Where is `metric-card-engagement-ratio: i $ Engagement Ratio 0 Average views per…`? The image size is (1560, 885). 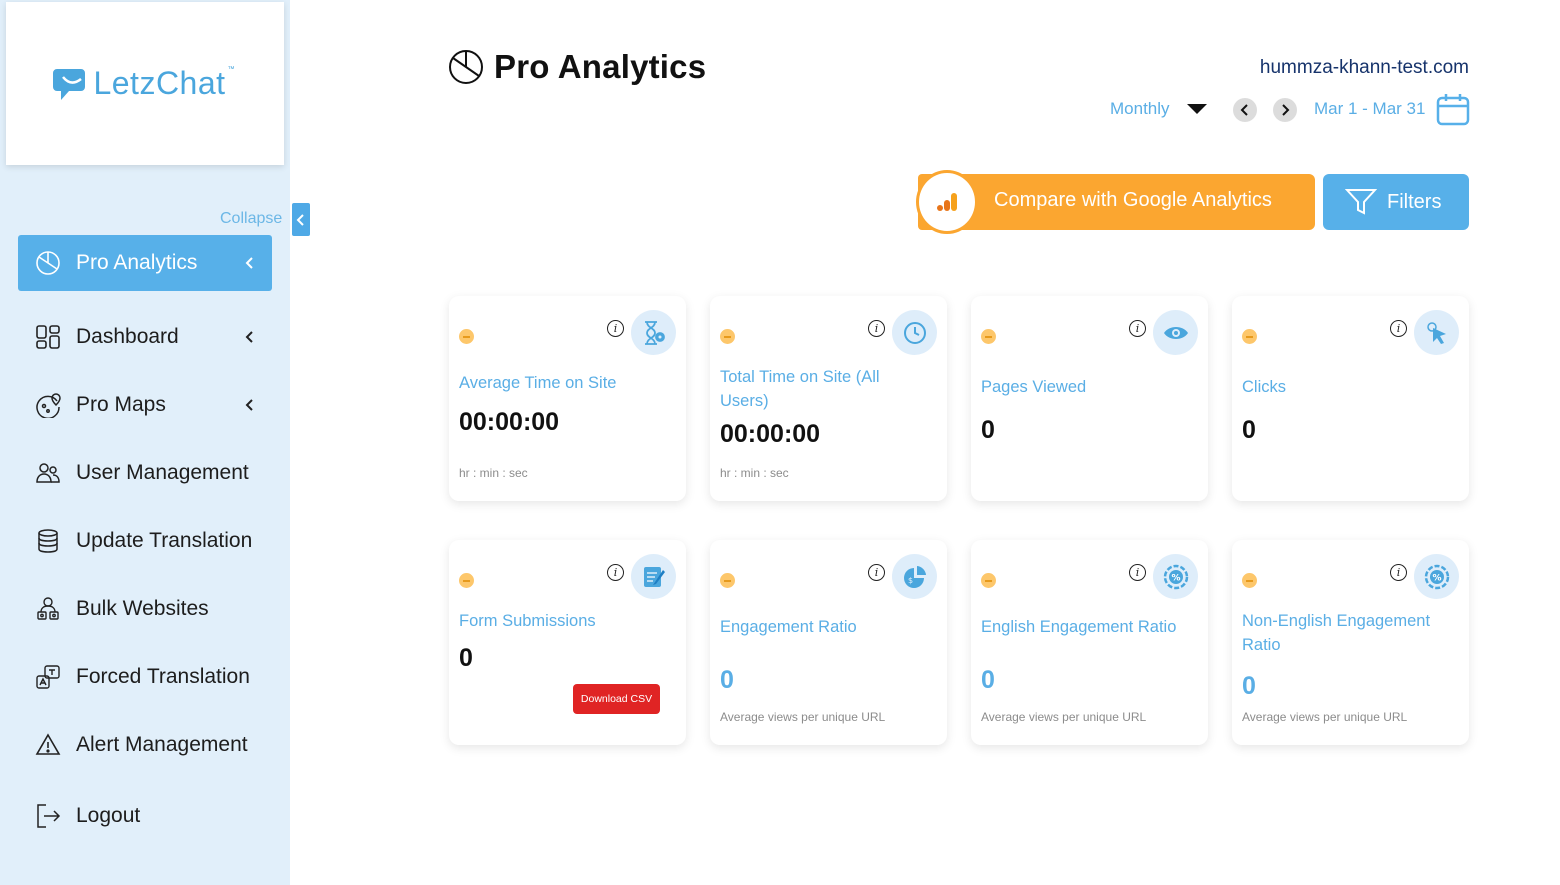
metric-card-engagement-ratio: i $ Engagement Ratio 0 Average views per… is located at coordinates (828, 642).